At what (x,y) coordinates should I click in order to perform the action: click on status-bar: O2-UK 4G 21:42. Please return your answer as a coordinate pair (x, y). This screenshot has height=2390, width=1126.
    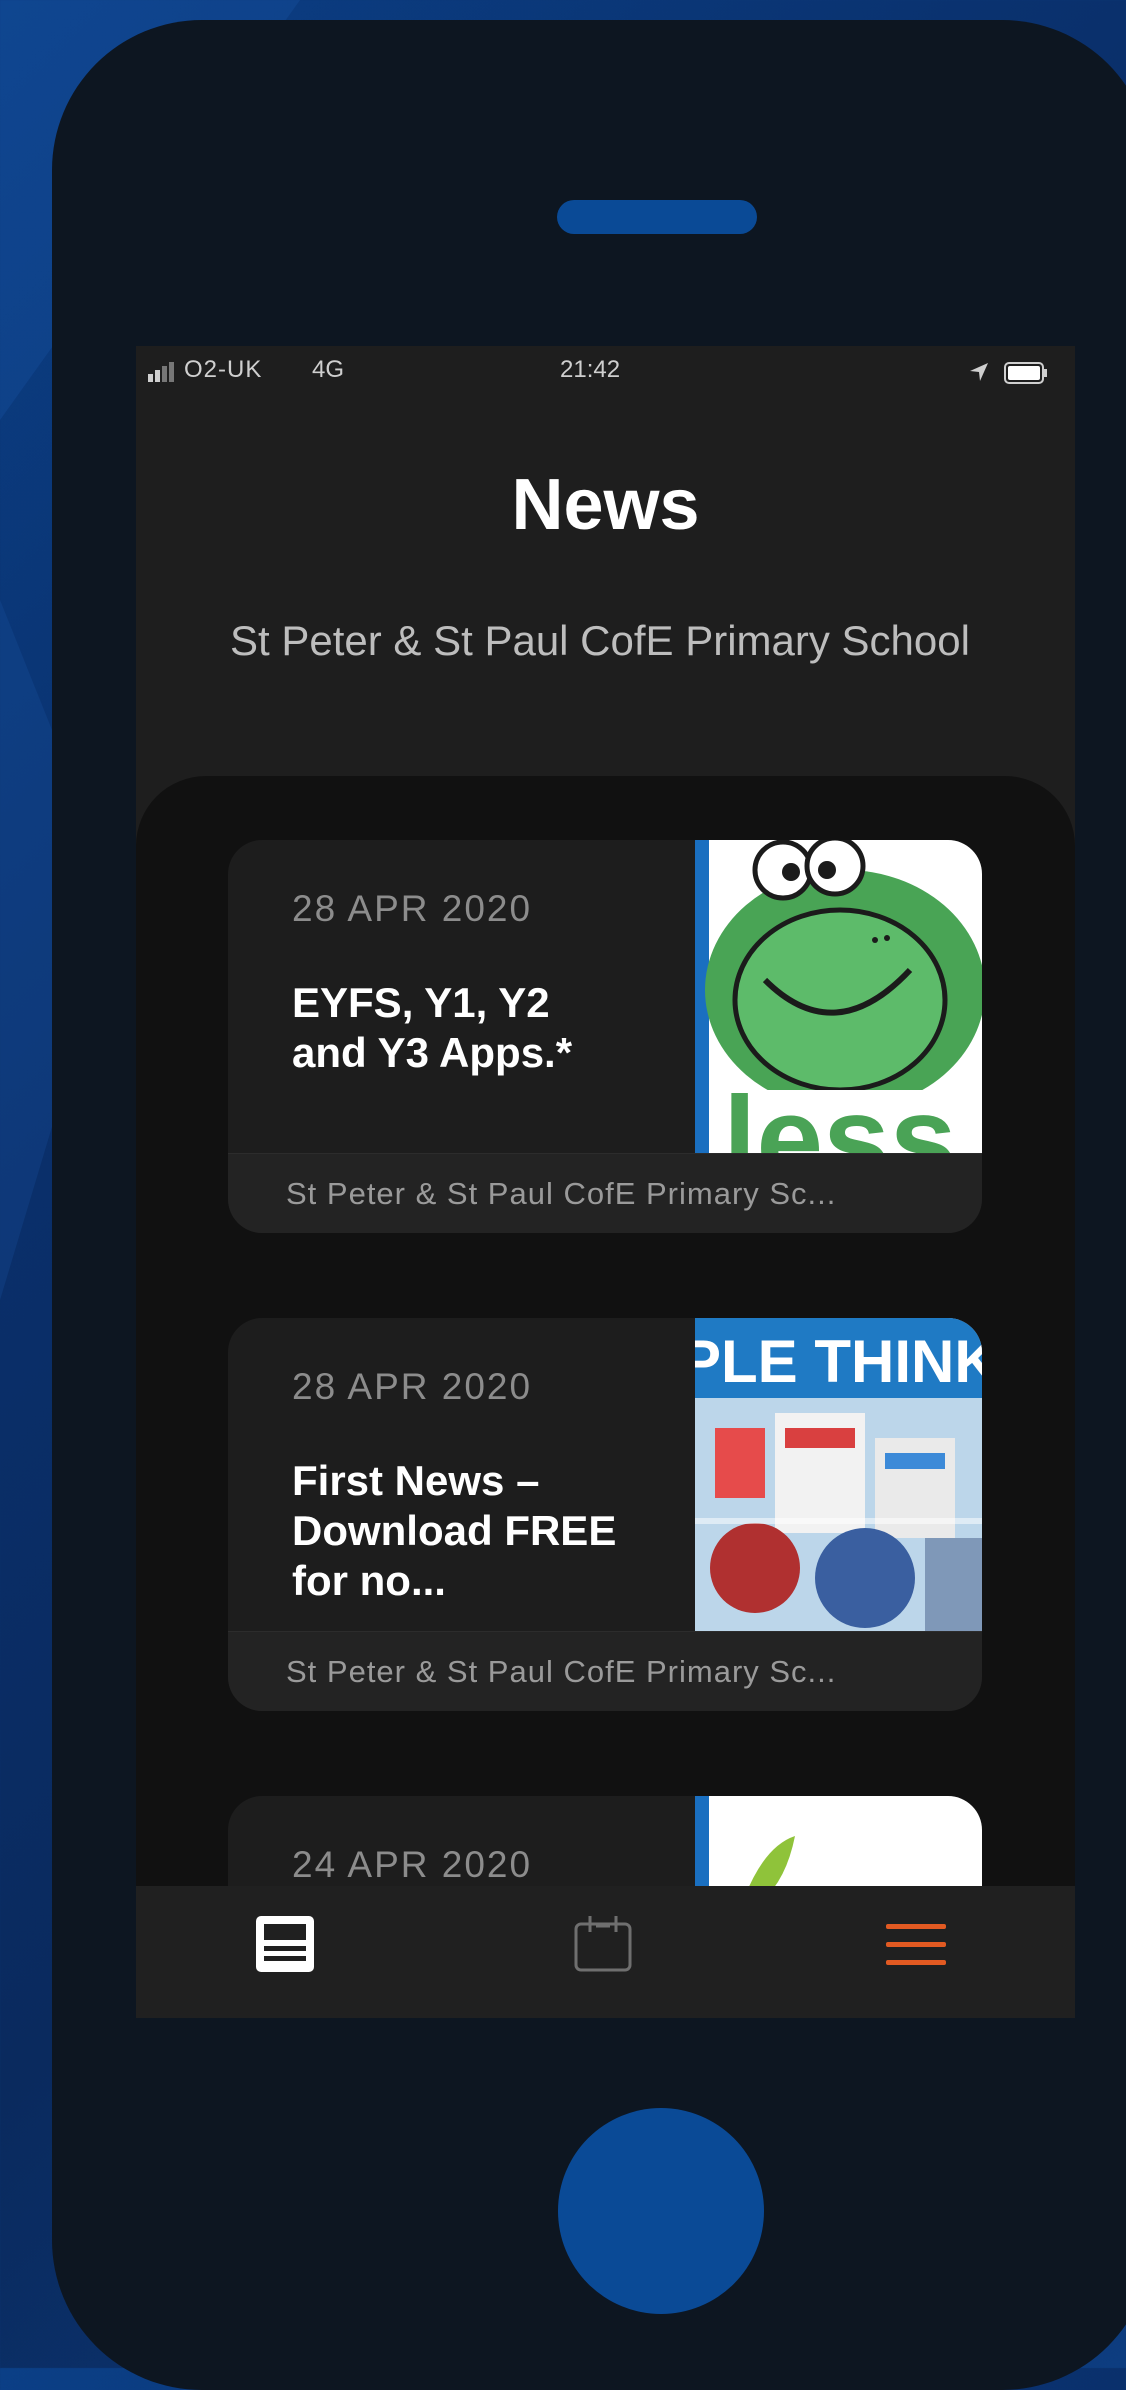
    Looking at the image, I should click on (605, 372).